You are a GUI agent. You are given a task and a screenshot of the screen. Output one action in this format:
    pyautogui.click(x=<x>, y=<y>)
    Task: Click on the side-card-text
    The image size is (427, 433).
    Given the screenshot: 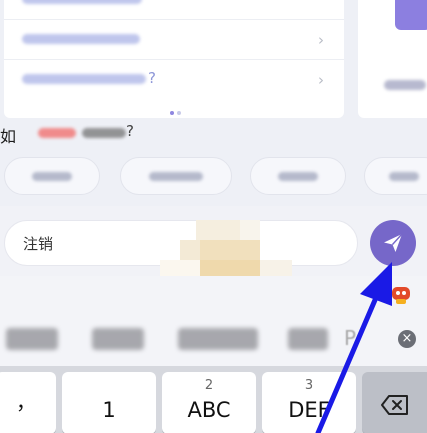 What is the action you would take?
    pyautogui.click(x=405, y=85)
    